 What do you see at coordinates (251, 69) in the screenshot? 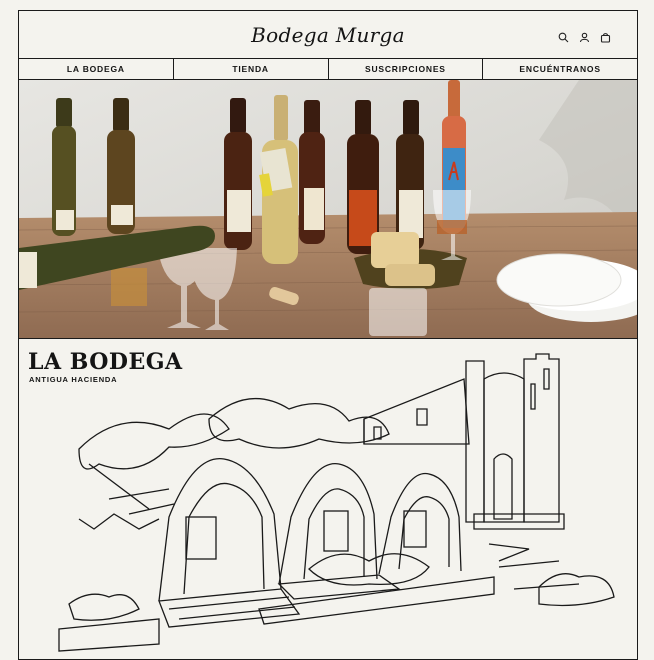
I see `nav-tienda: TIENDA` at bounding box center [251, 69].